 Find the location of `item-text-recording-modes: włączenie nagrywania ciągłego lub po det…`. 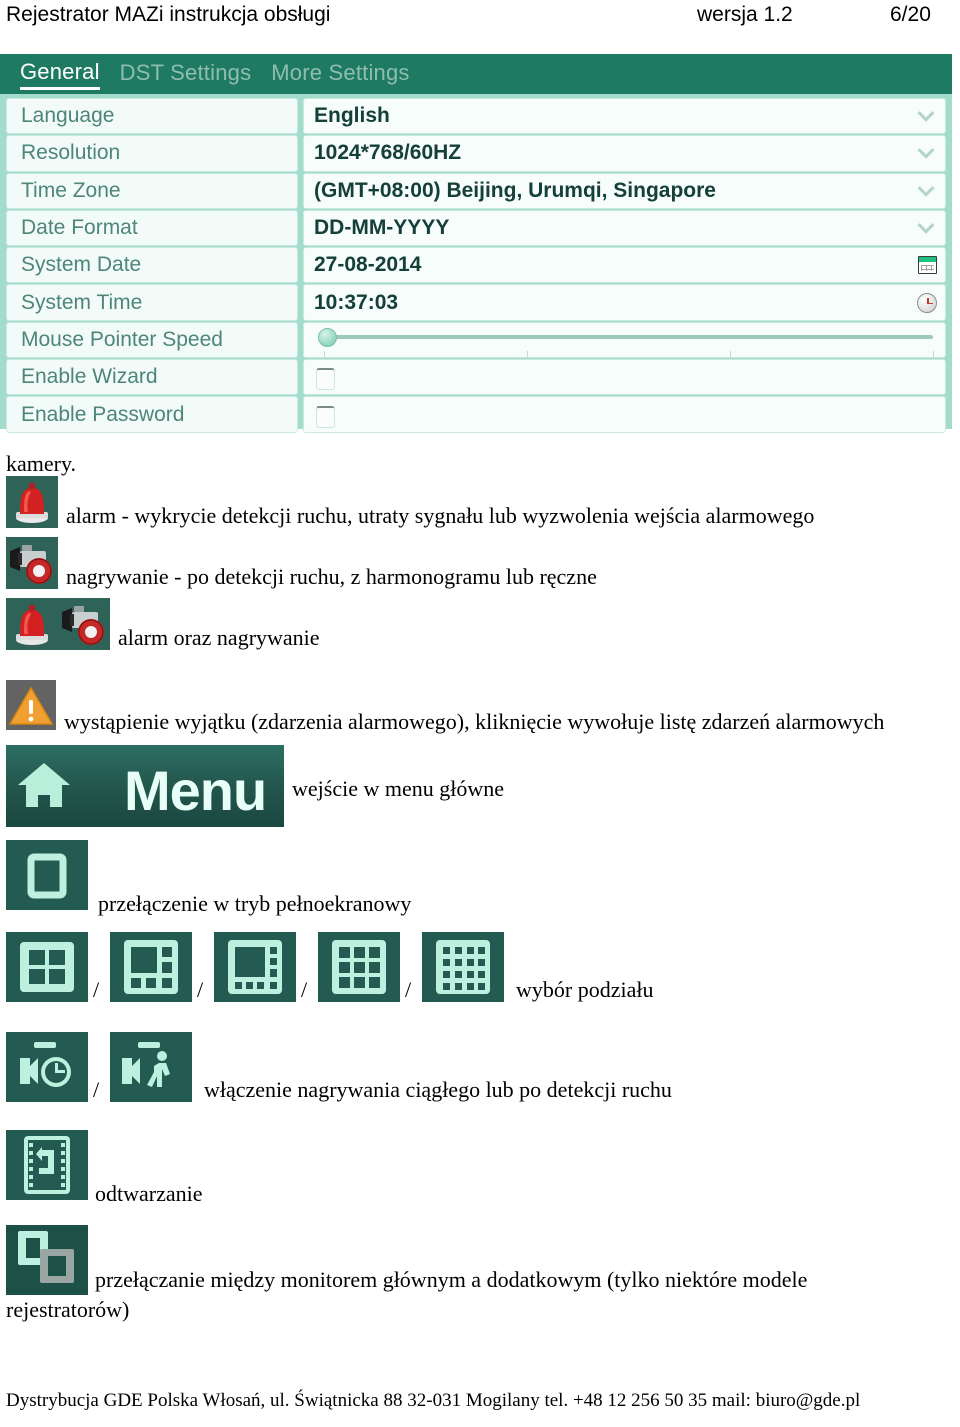

item-text-recording-modes: włączenie nagrywania ciągłego lub po det… is located at coordinates (438, 1089).